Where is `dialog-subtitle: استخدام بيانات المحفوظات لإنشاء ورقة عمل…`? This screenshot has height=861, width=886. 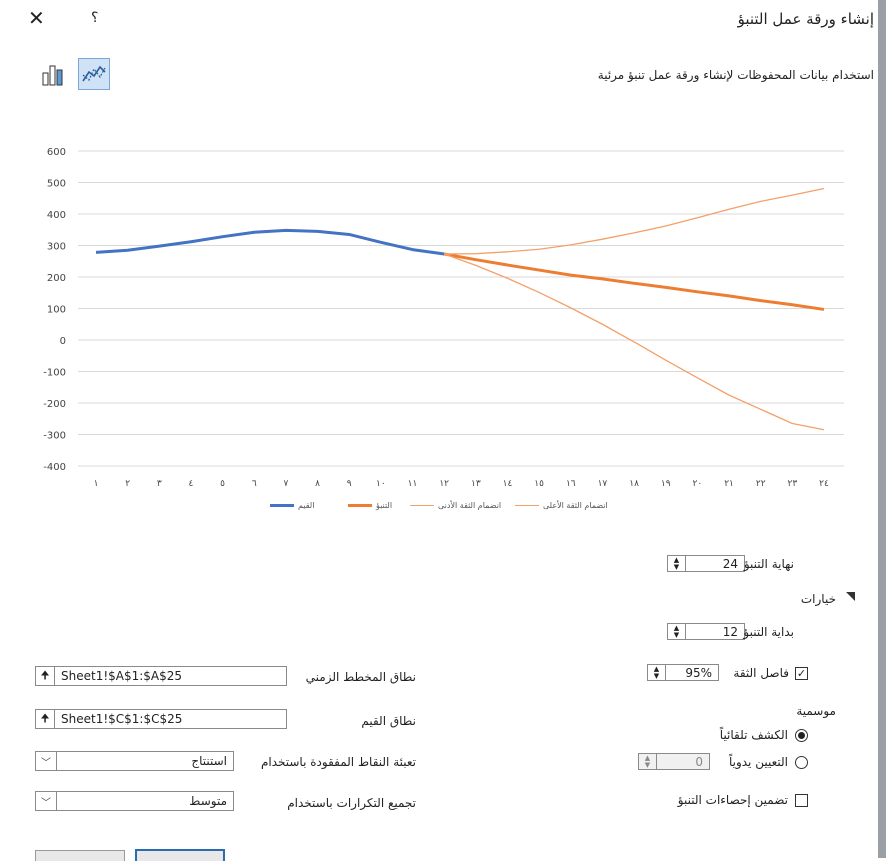 dialog-subtitle: استخدام بيانات المحفوظات لإنشاء ورقة عمل… is located at coordinates (735, 75).